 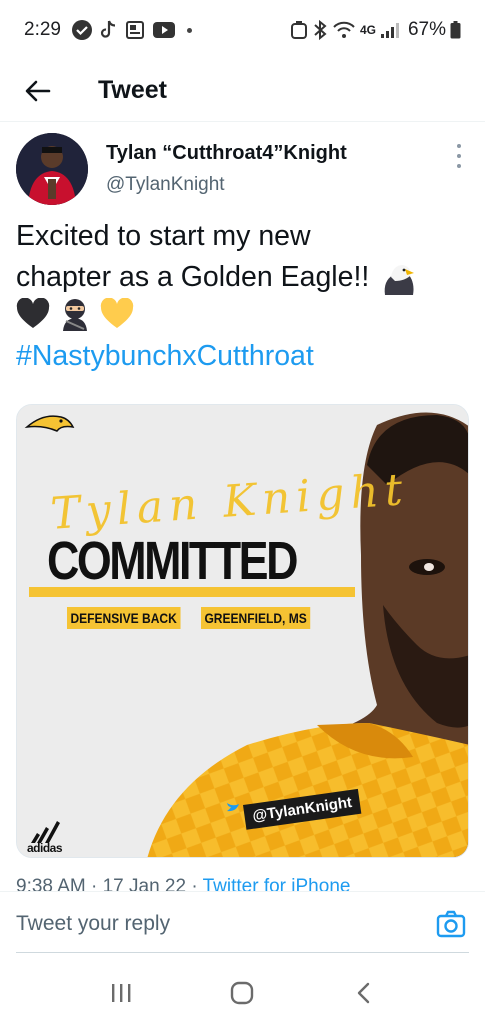 What do you see at coordinates (132, 90) in the screenshot?
I see `page-title: Tweet` at bounding box center [132, 90].